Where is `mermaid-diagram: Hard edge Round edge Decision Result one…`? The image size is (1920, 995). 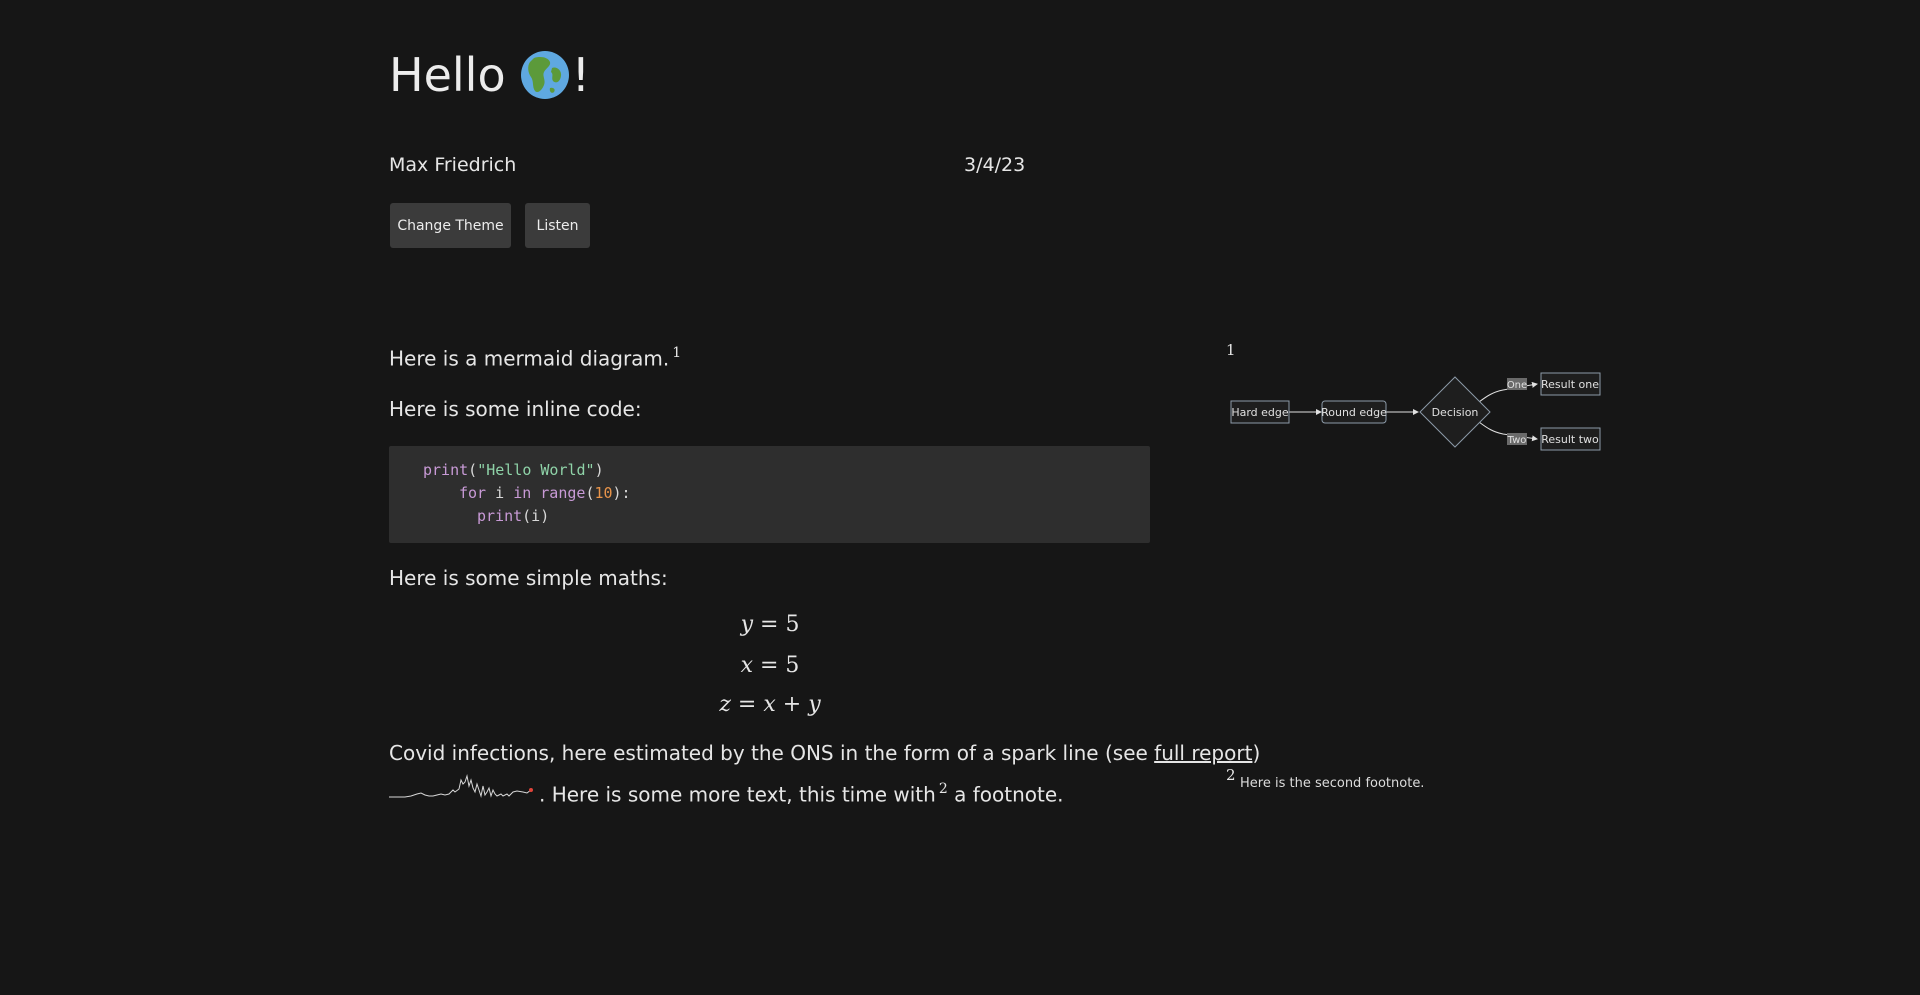
mermaid-diagram: Hard edge Round edge Decision Result one… is located at coordinates (1415, 411).